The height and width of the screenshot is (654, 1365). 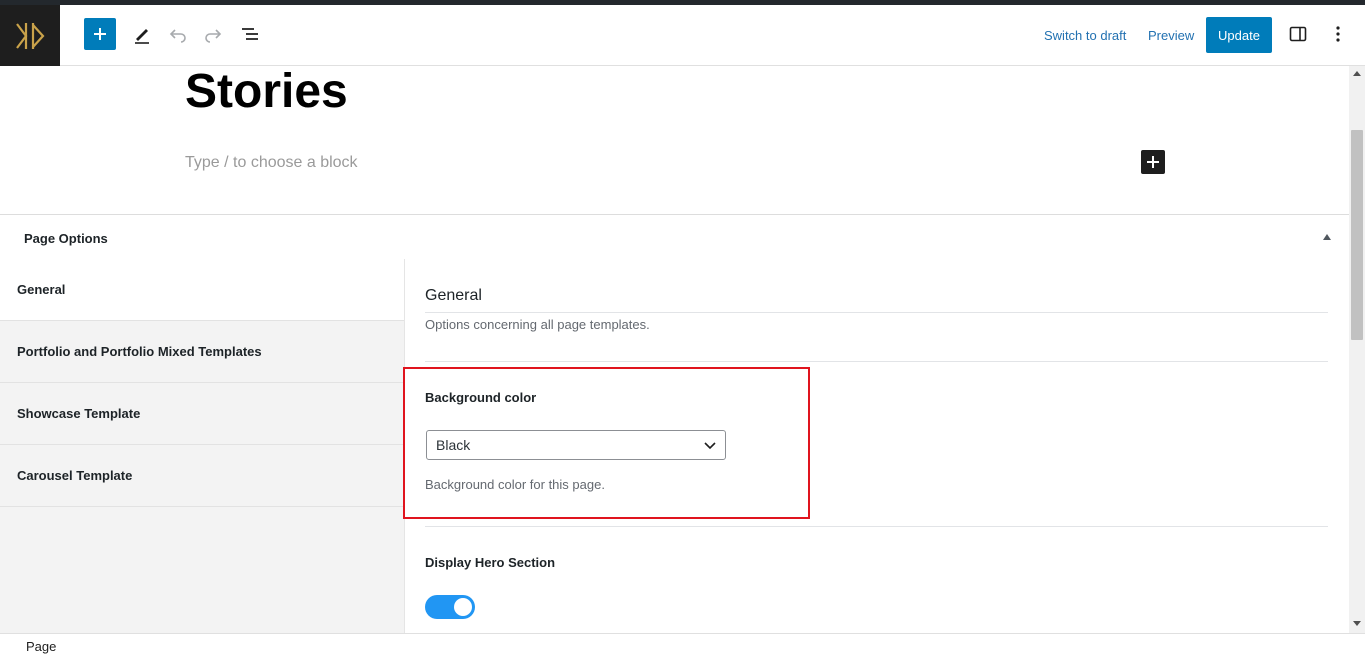 What do you see at coordinates (41, 646) in the screenshot?
I see `breadcrumb: Page` at bounding box center [41, 646].